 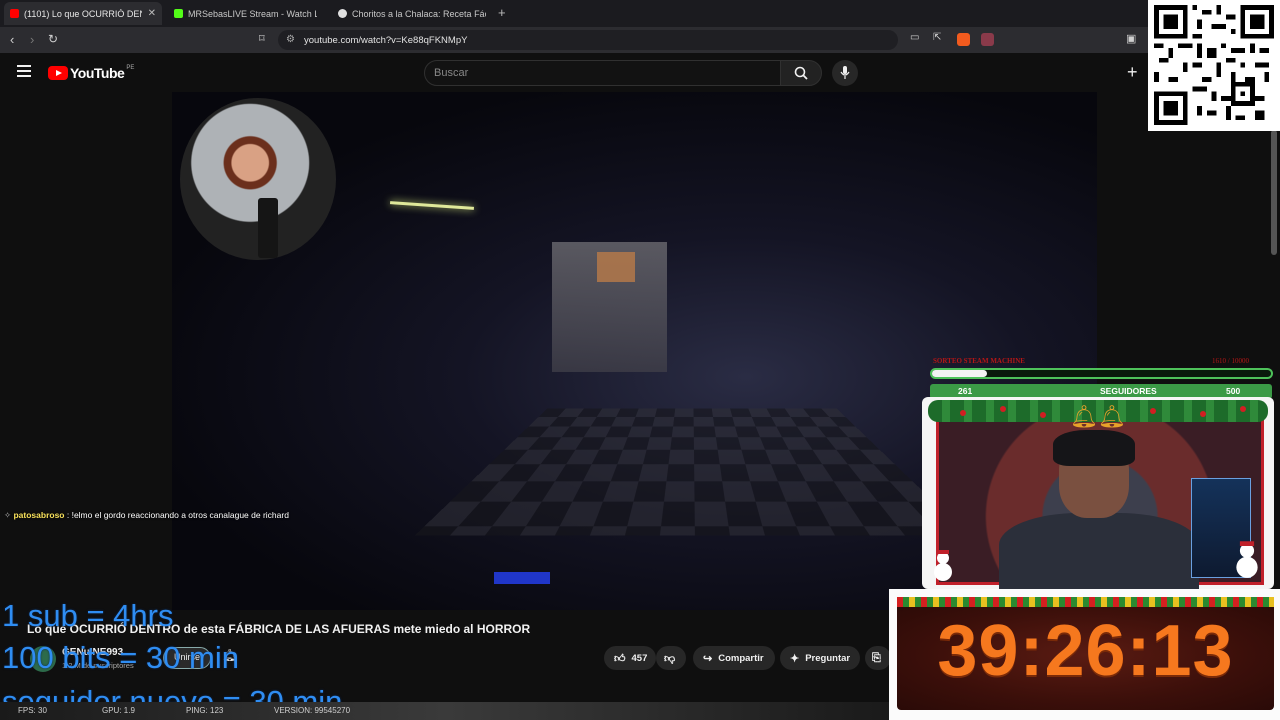 What do you see at coordinates (312, 710) in the screenshot?
I see `version-stat: VERSION: 99545270` at bounding box center [312, 710].